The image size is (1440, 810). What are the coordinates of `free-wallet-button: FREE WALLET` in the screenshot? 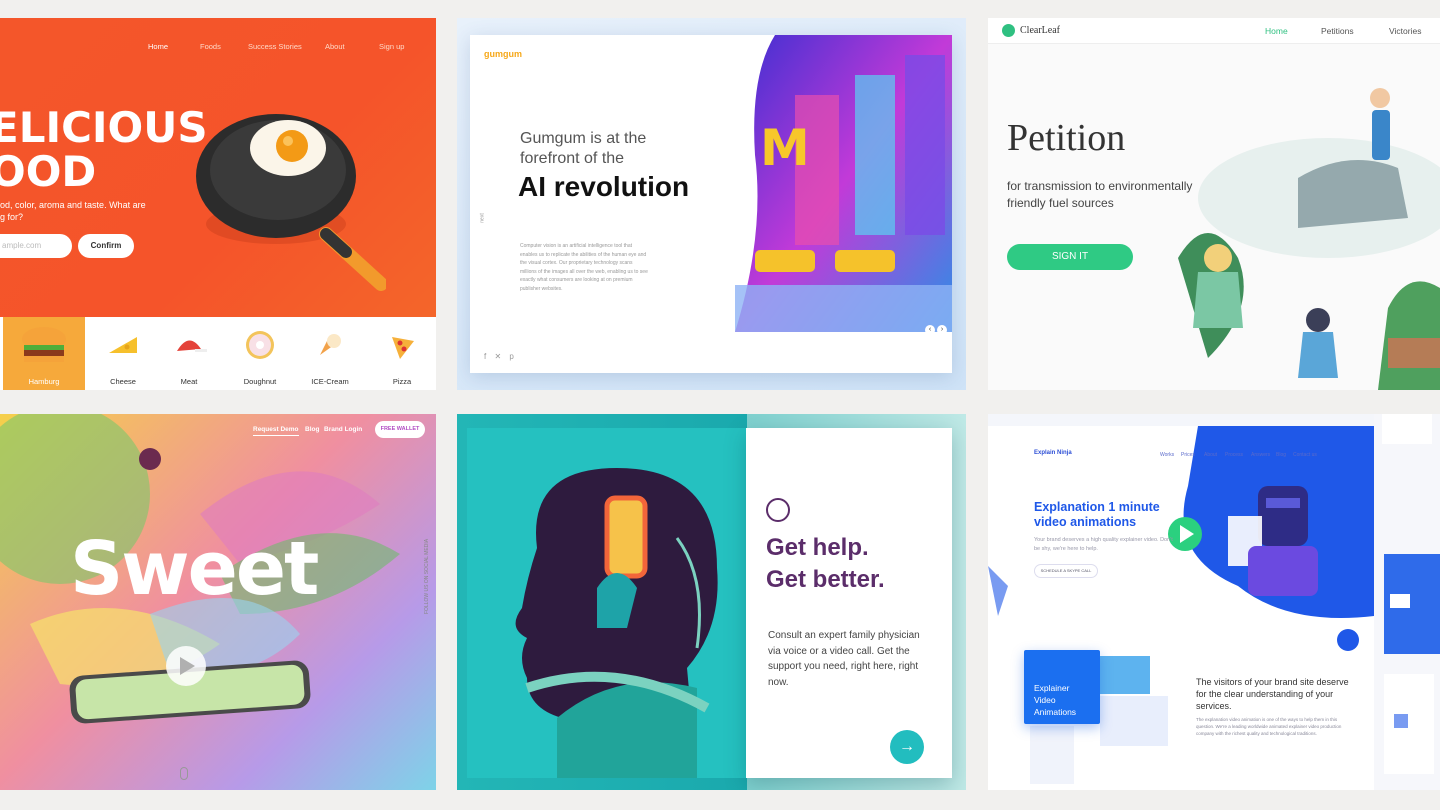 It's located at (400, 429).